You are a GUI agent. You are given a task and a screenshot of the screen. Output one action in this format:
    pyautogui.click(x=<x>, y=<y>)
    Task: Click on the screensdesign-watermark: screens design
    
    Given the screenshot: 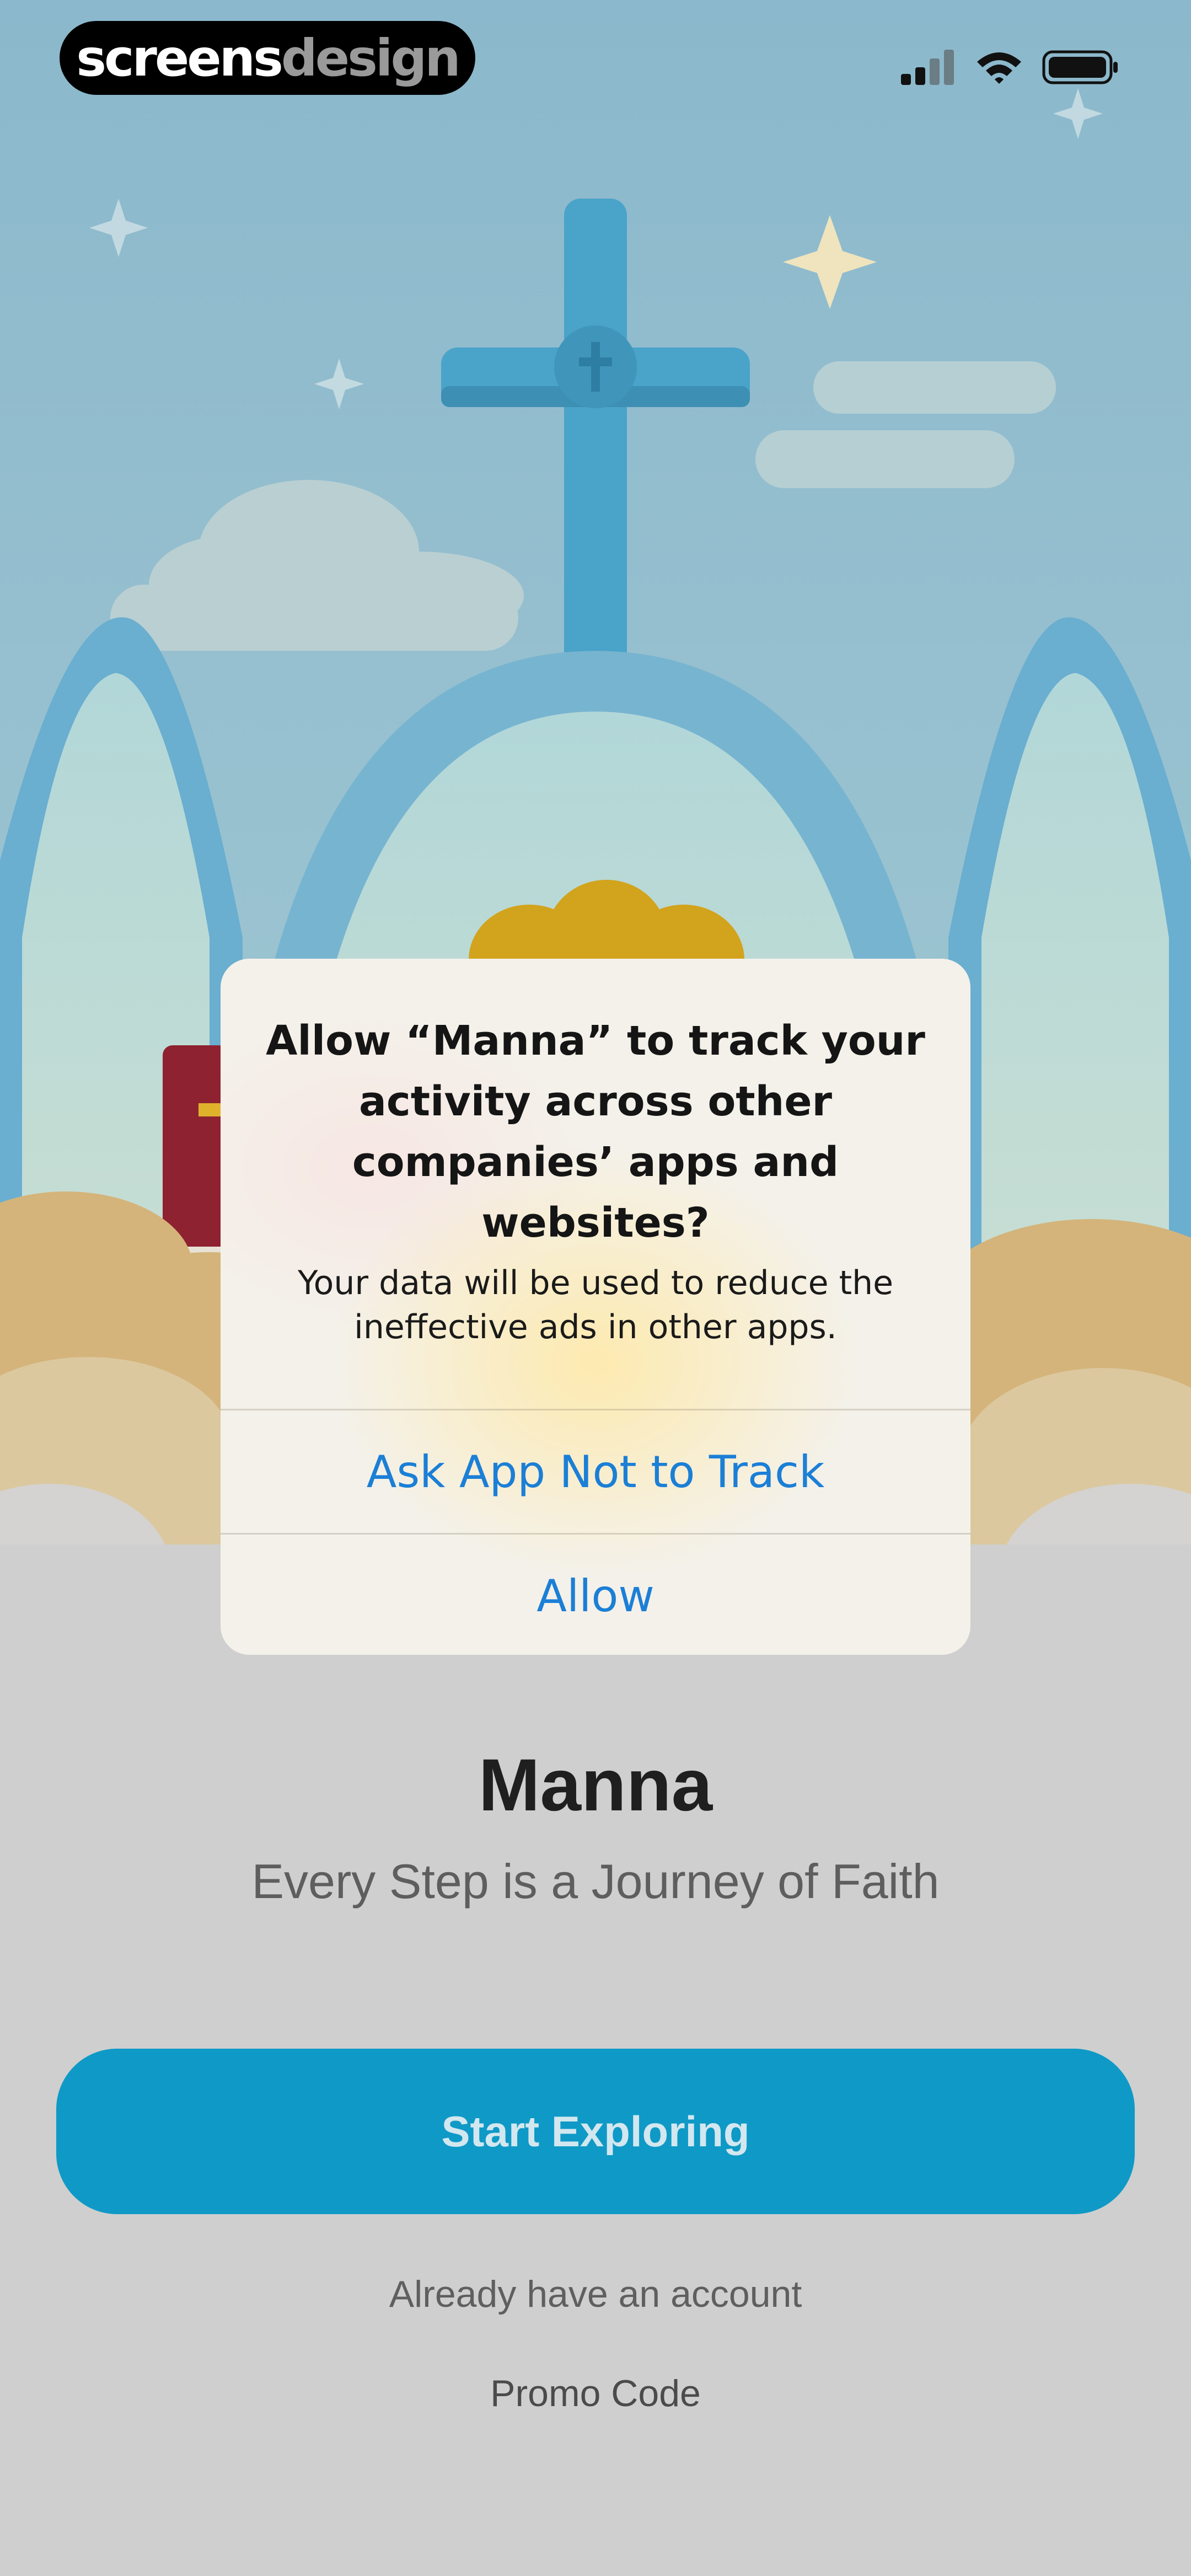 What is the action you would take?
    pyautogui.click(x=267, y=58)
    